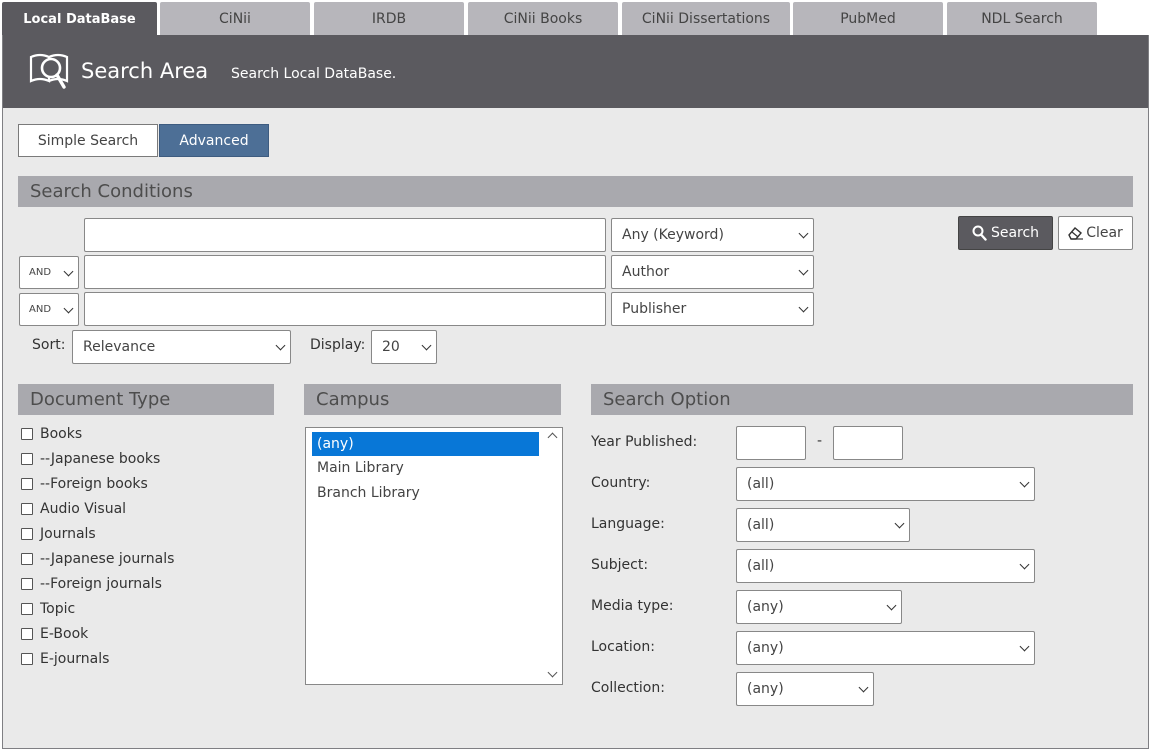  Describe the element at coordinates (83, 509) in the screenshot. I see `doc-type-label: Audio Visual` at that location.